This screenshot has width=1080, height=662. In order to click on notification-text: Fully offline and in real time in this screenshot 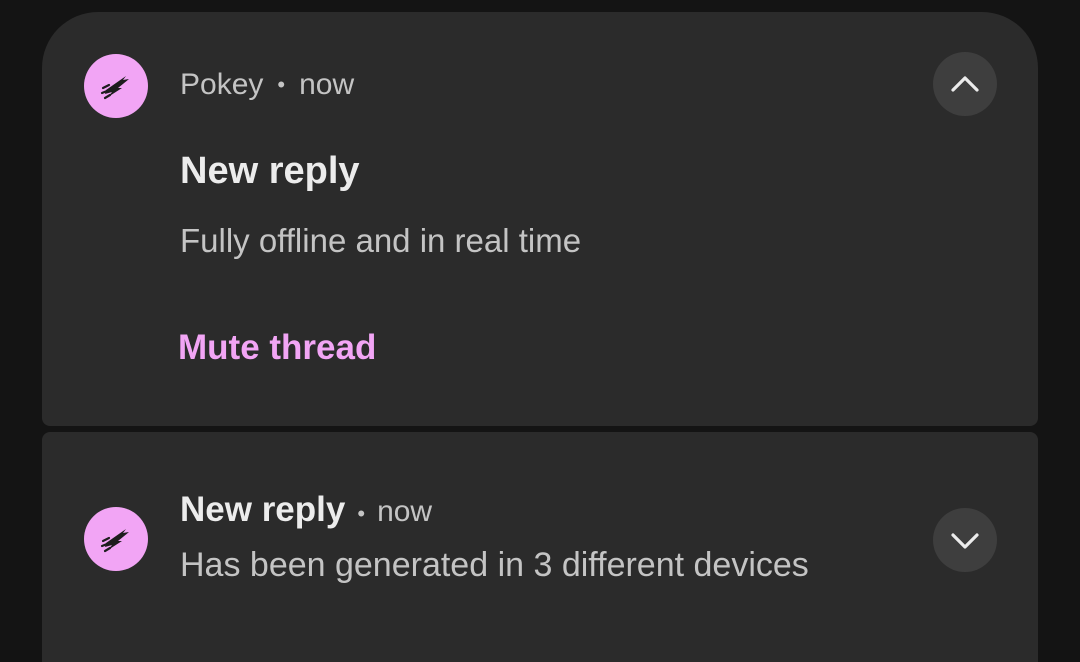, I will do `click(381, 240)`.